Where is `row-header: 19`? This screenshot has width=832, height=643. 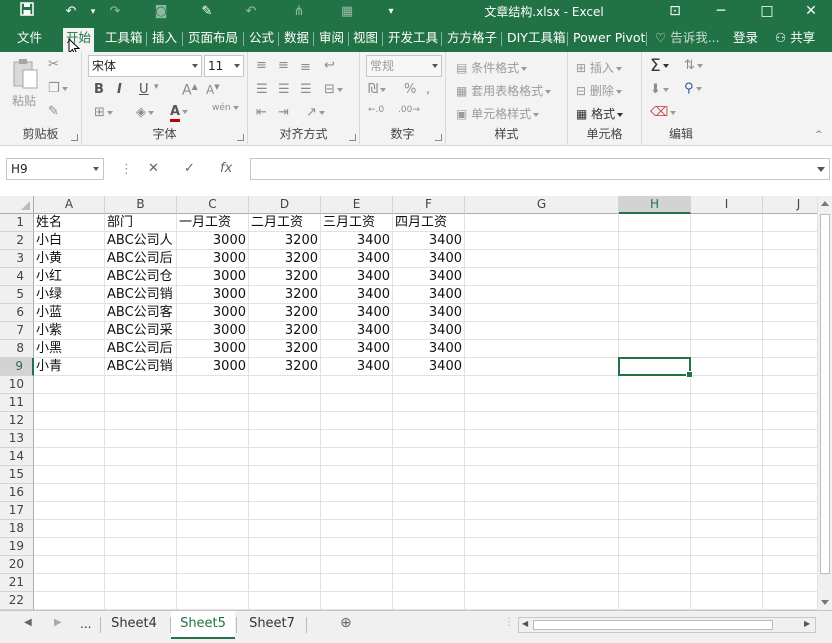 row-header: 19 is located at coordinates (17, 547).